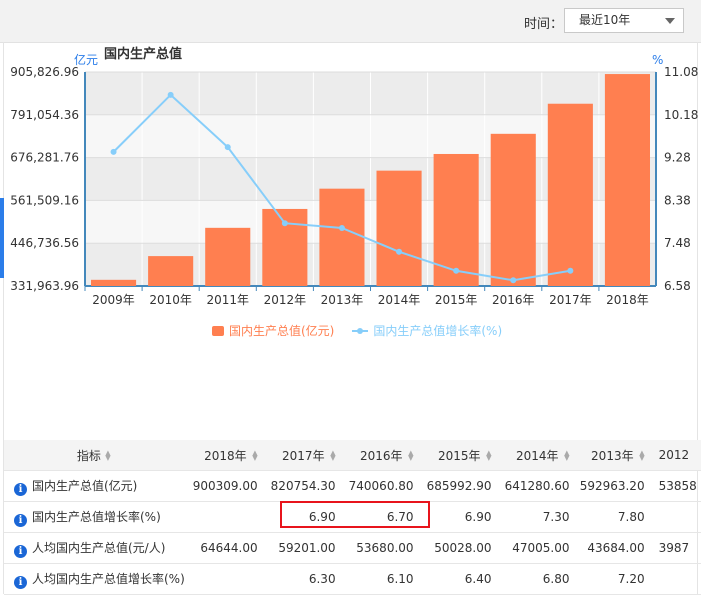 This screenshot has height=595, width=701. Describe the element at coordinates (544, 24) in the screenshot. I see `time-label: 时间：` at that location.